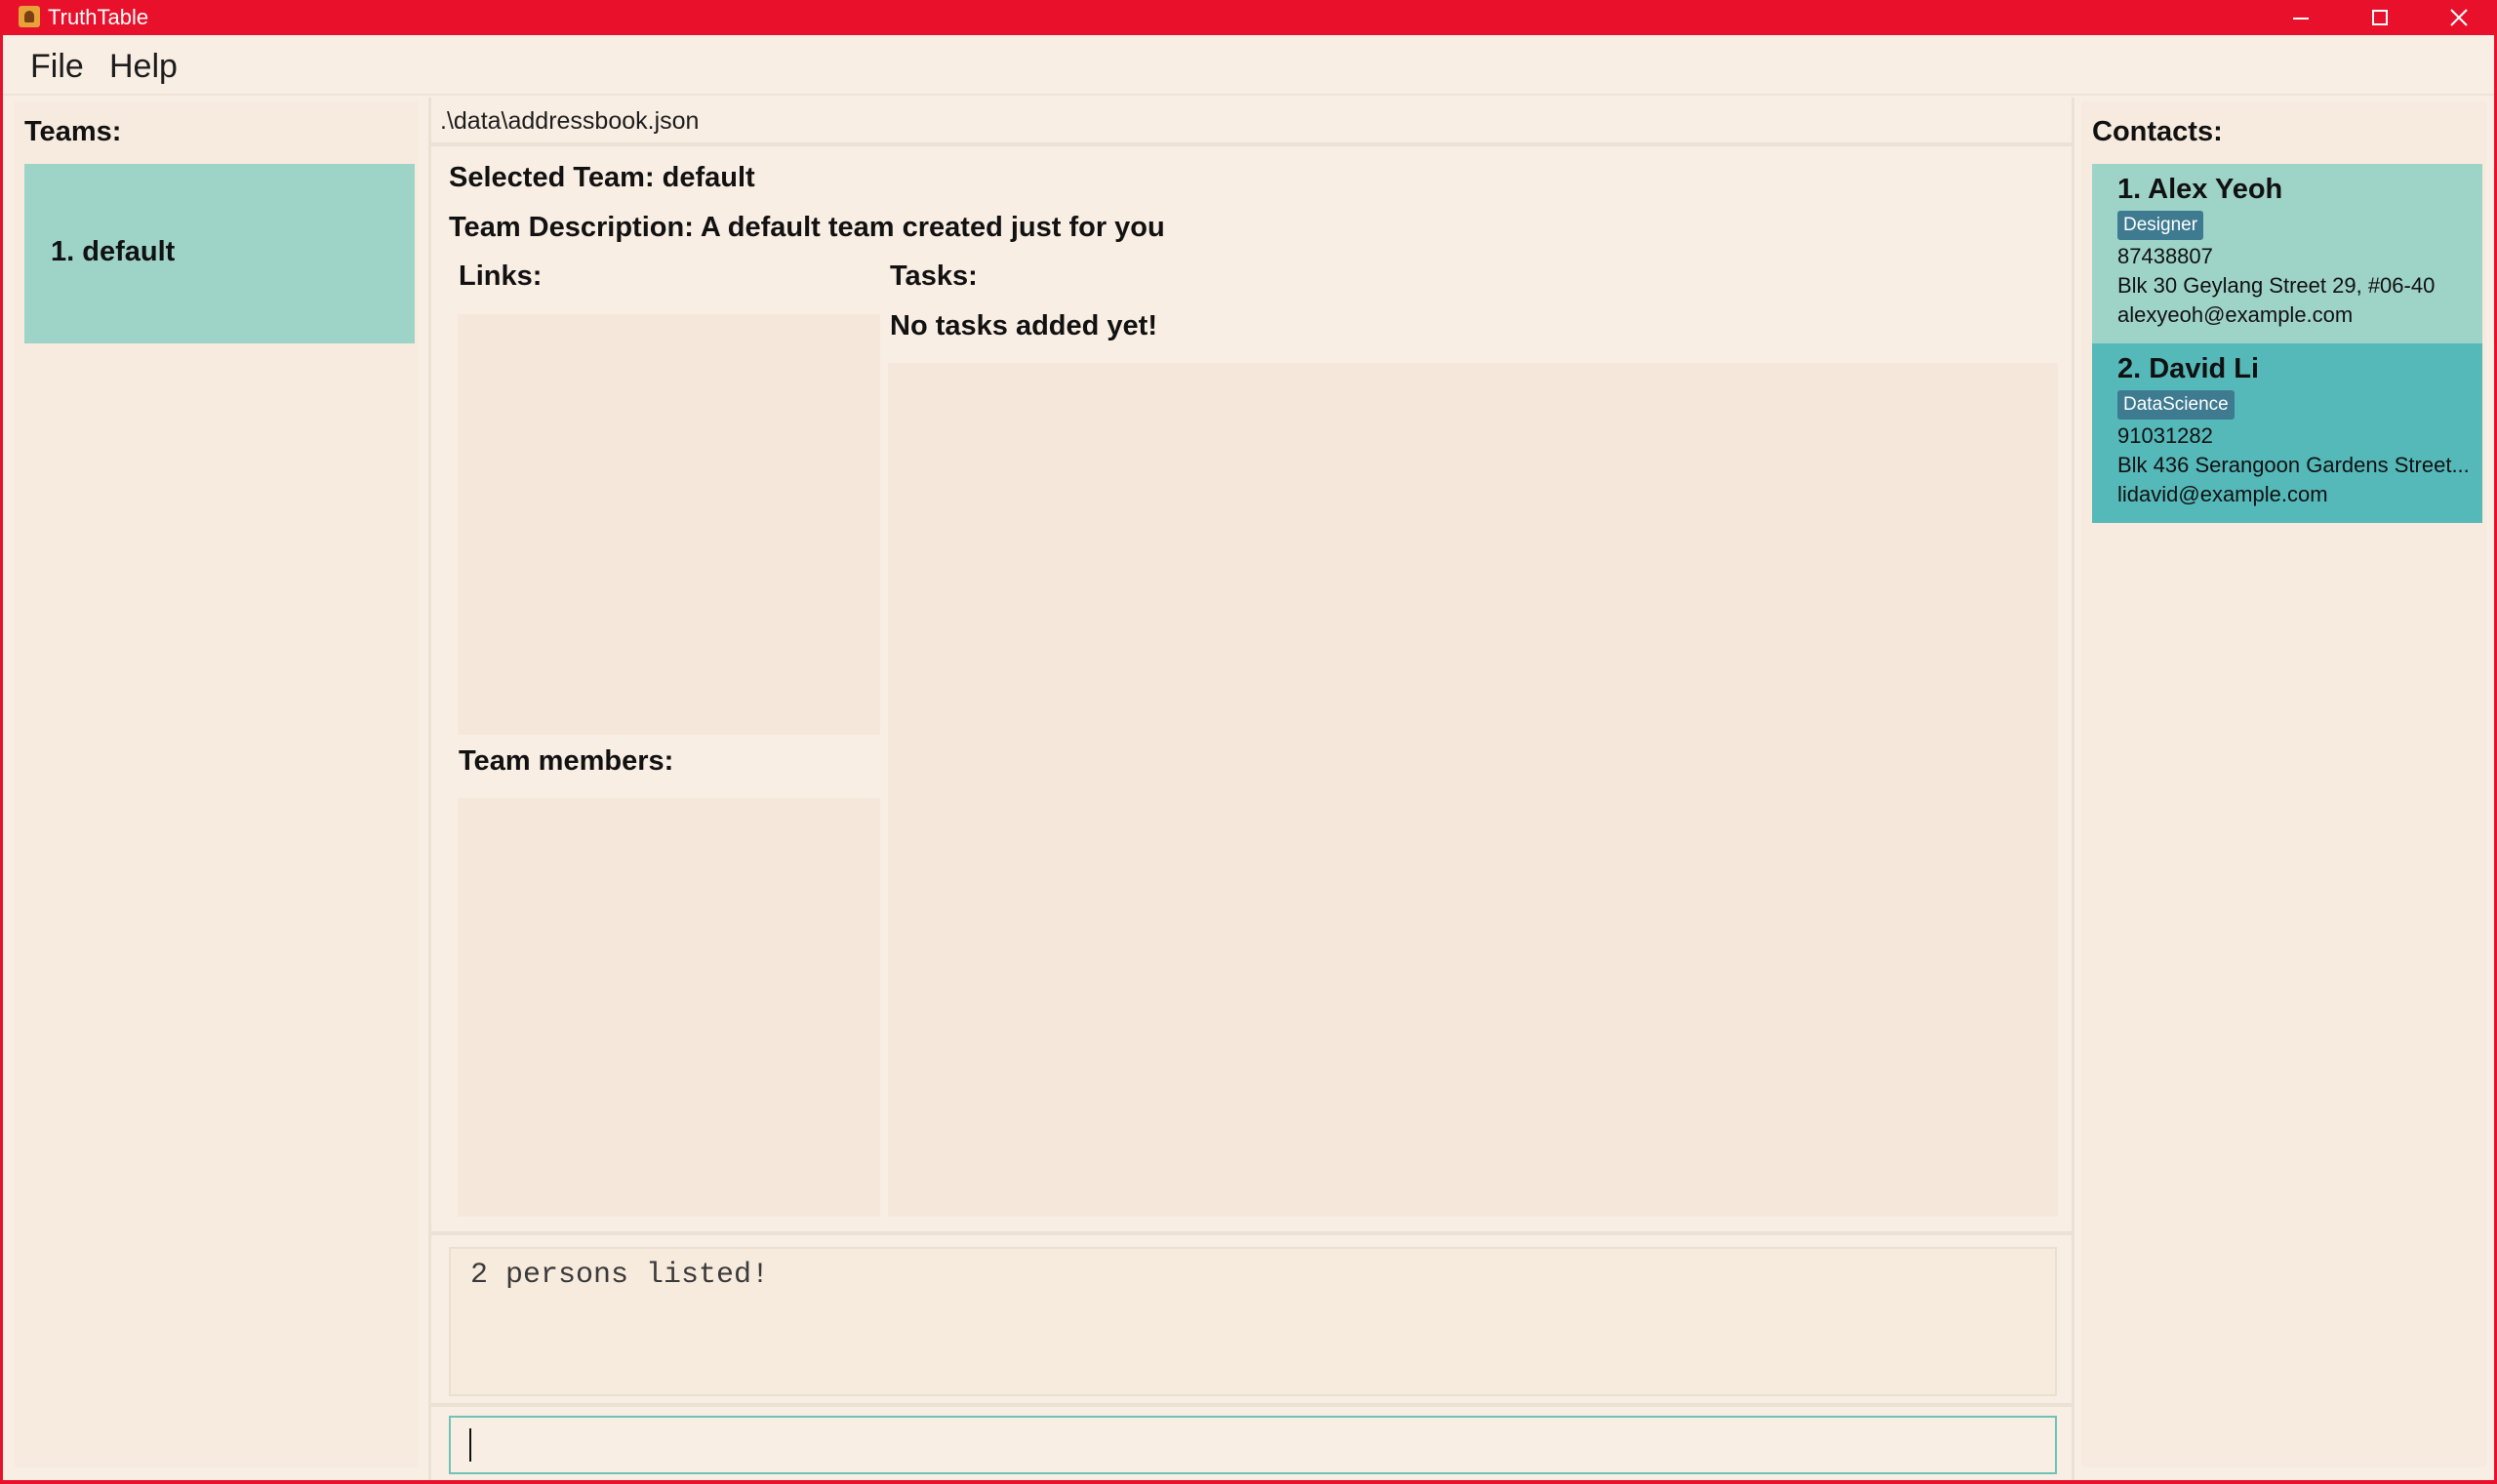  I want to click on app-icon, so click(30, 16).